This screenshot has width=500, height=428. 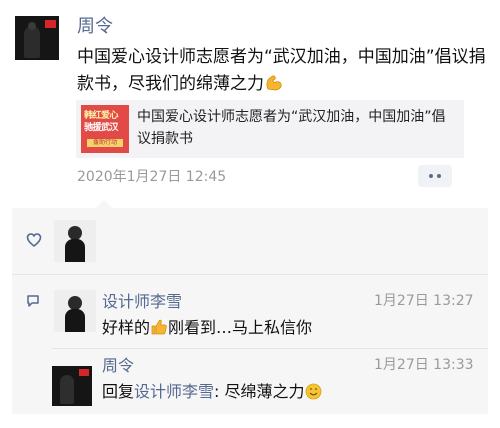 What do you see at coordinates (126, 327) in the screenshot?
I see `comment-text-before: 好样的` at bounding box center [126, 327].